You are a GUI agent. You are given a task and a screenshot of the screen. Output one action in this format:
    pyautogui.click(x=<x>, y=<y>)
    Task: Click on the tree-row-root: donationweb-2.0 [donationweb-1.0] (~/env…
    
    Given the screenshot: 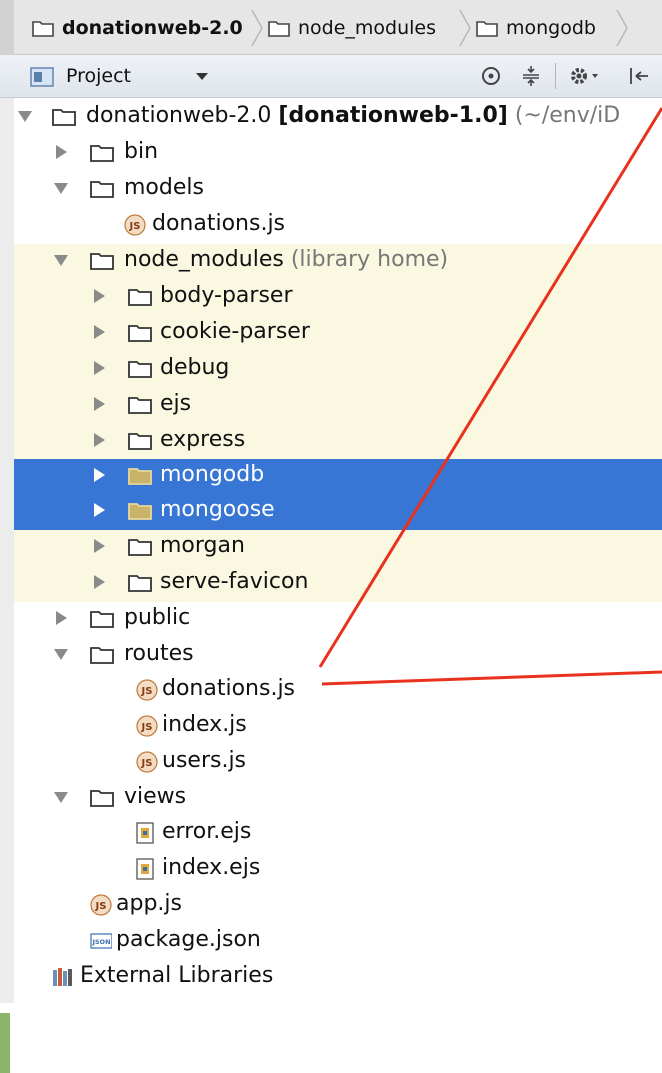 What is the action you would take?
    pyautogui.click(x=338, y=118)
    